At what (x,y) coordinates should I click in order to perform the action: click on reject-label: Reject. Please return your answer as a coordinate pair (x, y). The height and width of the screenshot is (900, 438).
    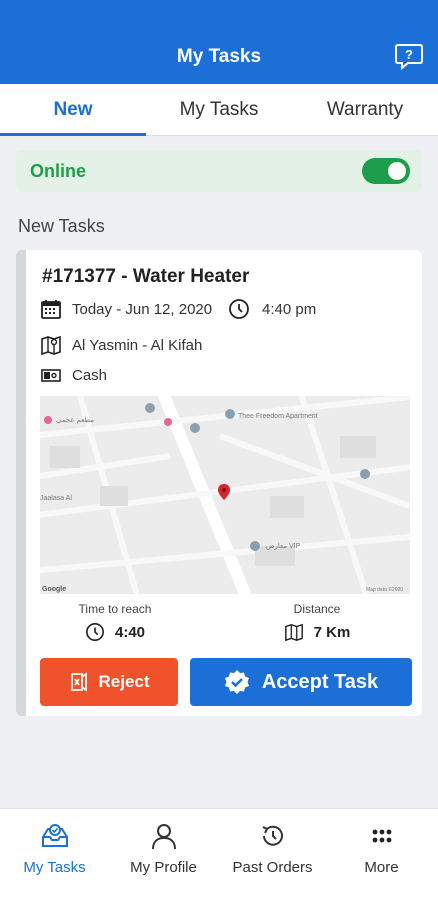
    Looking at the image, I should click on (124, 681).